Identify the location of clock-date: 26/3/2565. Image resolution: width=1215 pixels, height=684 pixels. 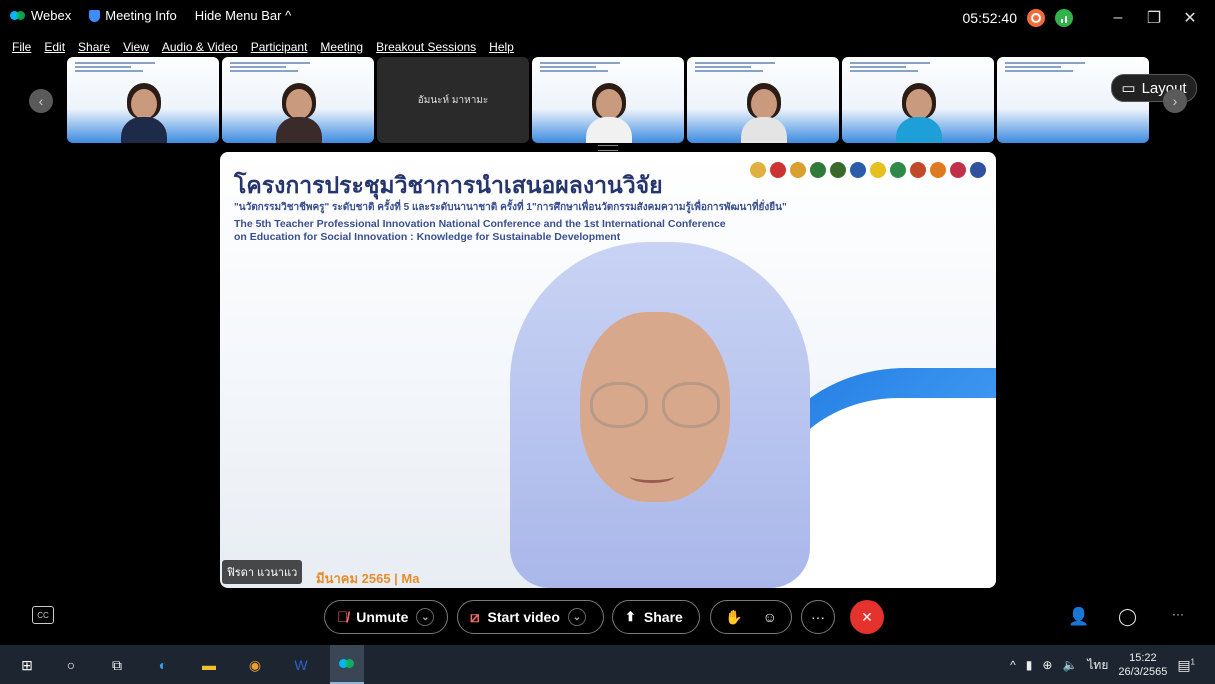
(1143, 672).